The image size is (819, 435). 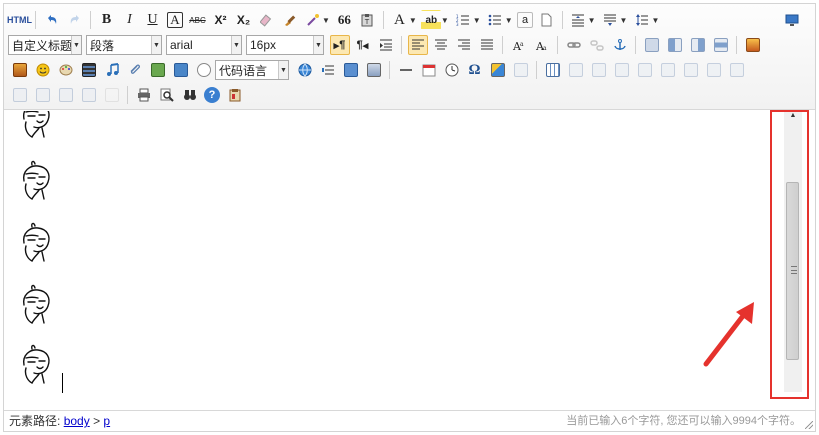 What do you see at coordinates (344, 20) in the screenshot?
I see `blockquote-button: 66` at bounding box center [344, 20].